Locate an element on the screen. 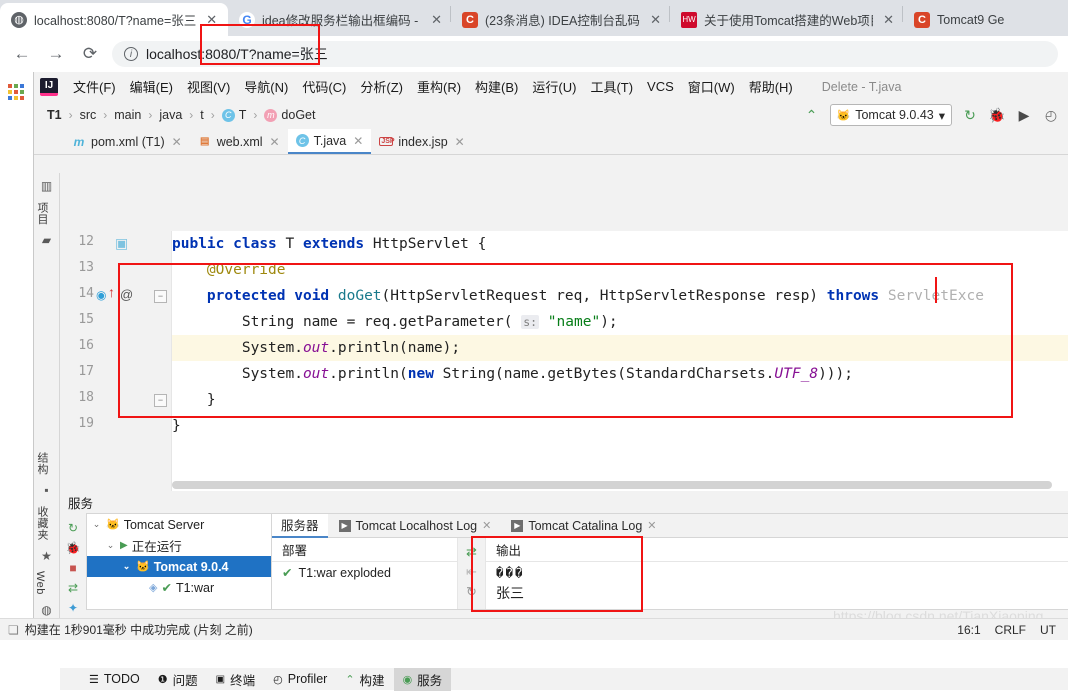  bottom-tab-services: ◉ 服务 is located at coordinates (423, 679).